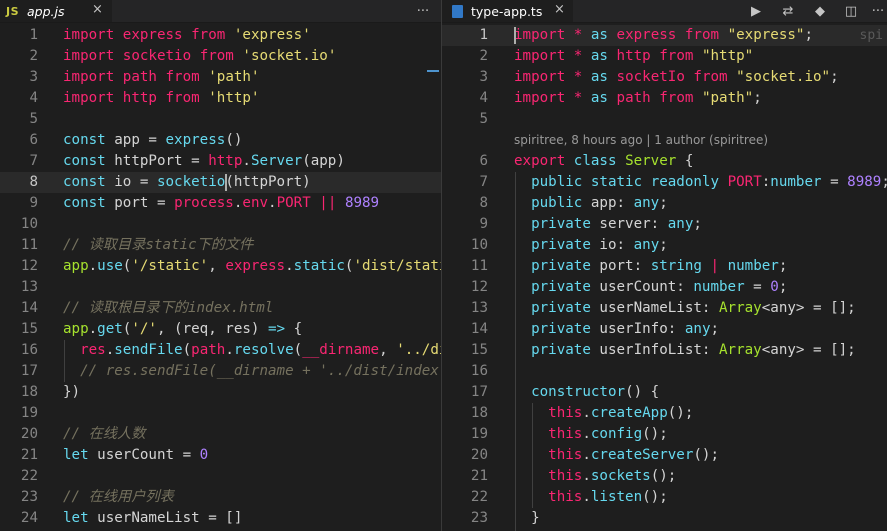 This screenshot has width=887, height=531. Describe the element at coordinates (664, 434) in the screenshot. I see `code-line: 19 this.config();` at that location.